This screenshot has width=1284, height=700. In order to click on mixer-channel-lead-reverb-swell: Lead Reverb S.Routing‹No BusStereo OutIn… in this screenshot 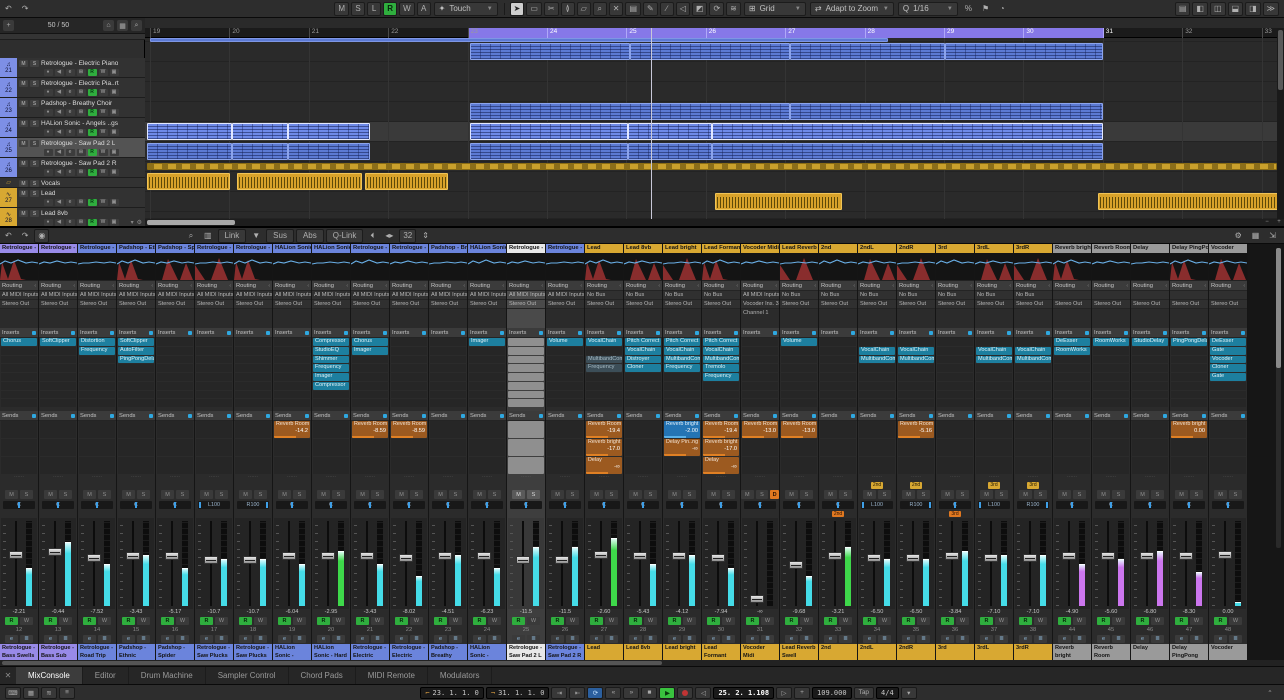, I will do `click(799, 452)`.